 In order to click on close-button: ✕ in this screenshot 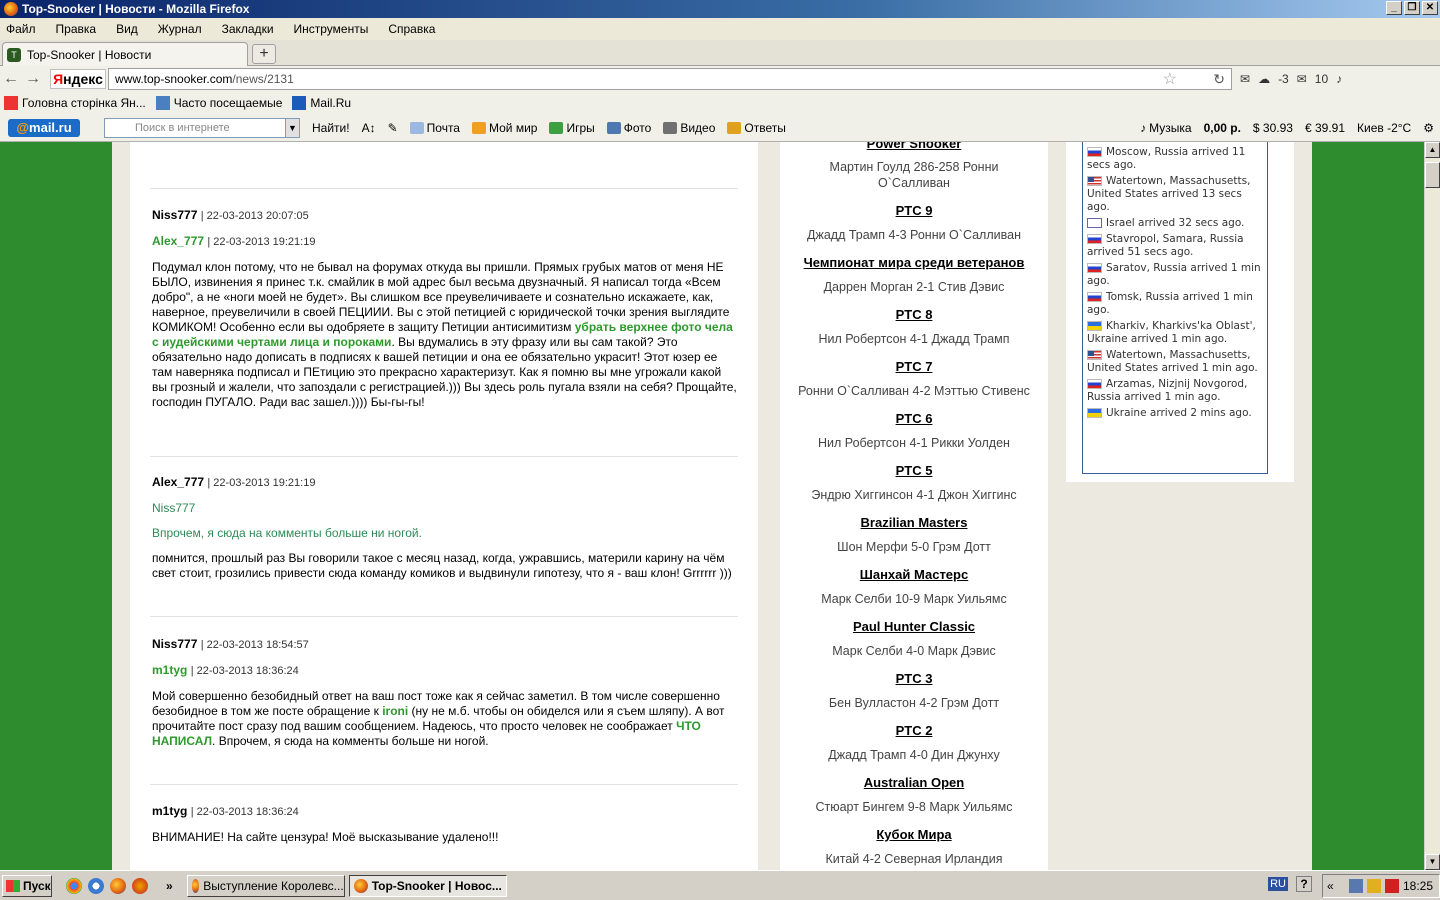, I will do `click(1430, 8)`.